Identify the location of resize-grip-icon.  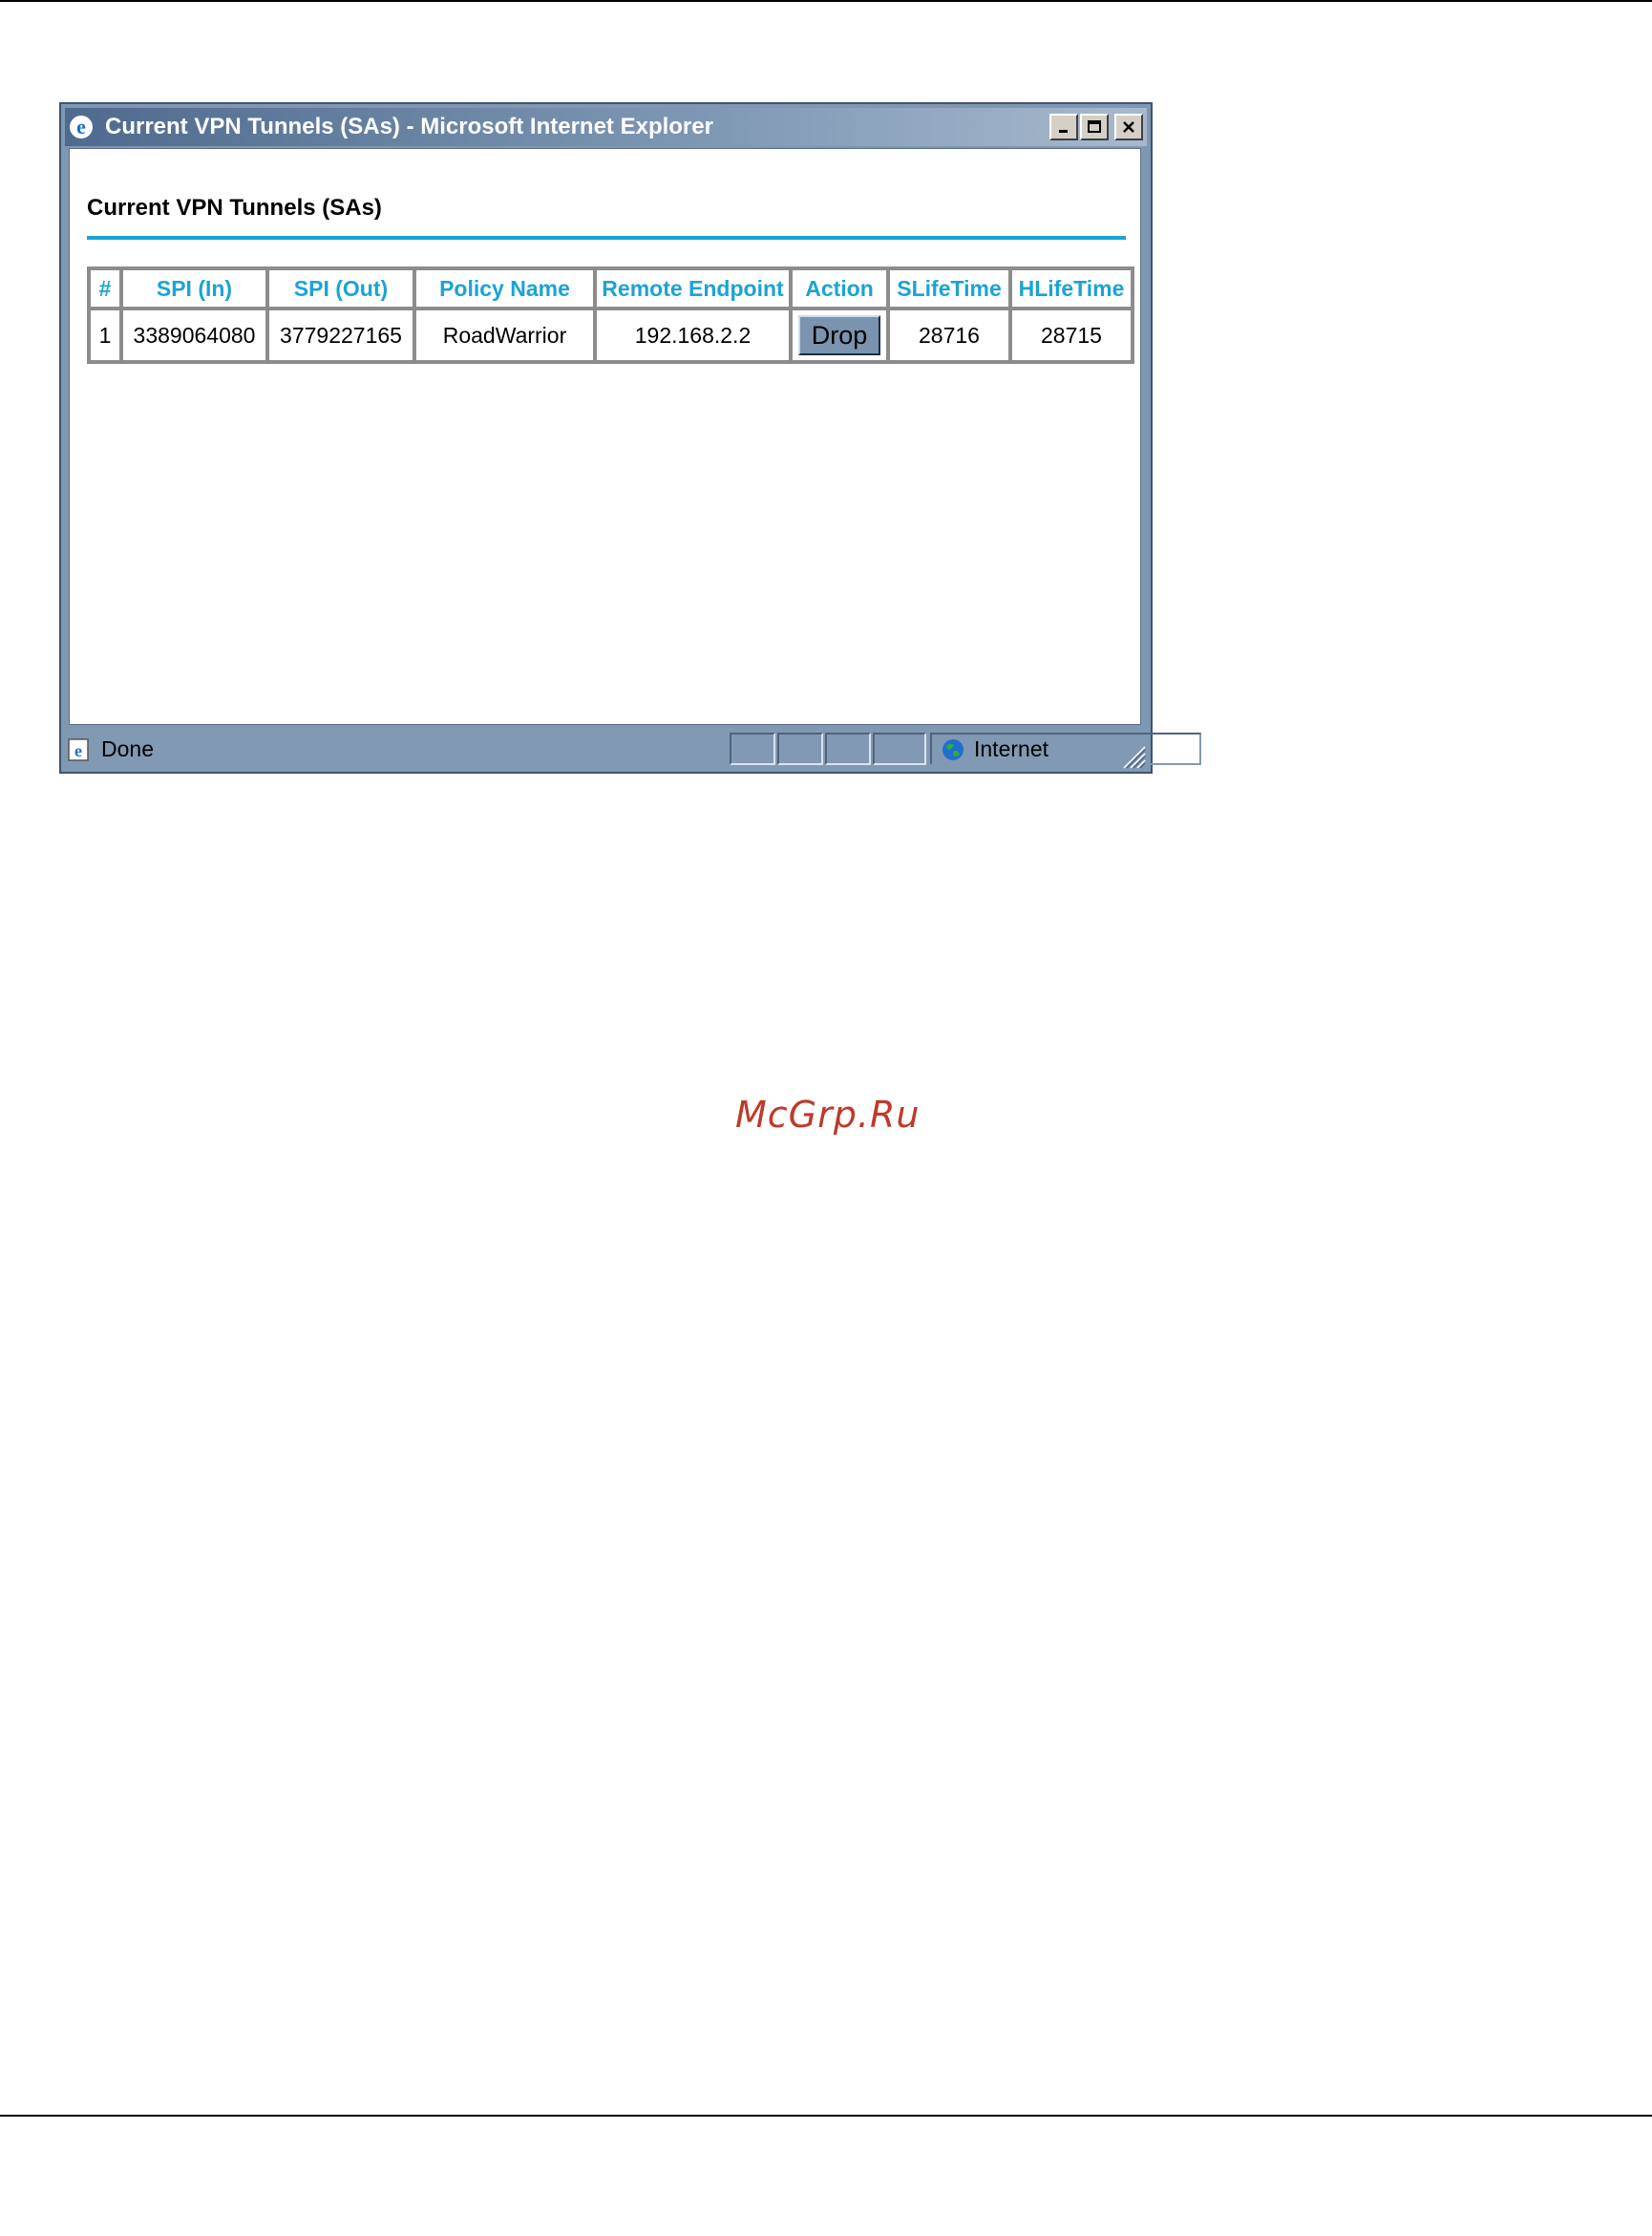
(1132, 755).